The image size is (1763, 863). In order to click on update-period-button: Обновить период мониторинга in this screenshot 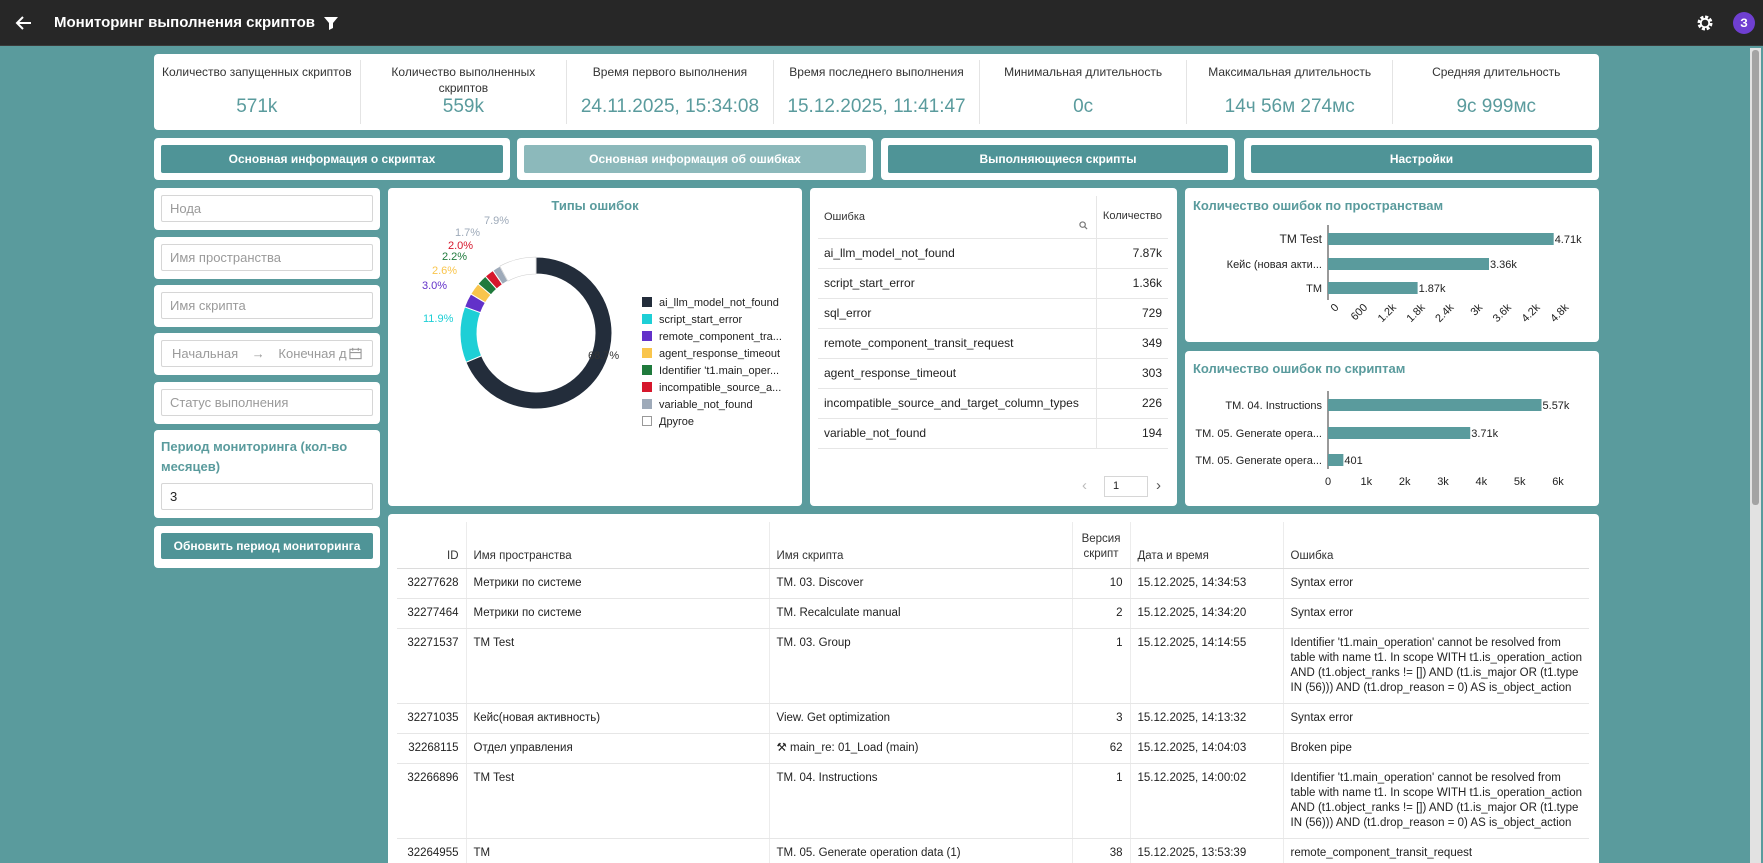, I will do `click(267, 546)`.